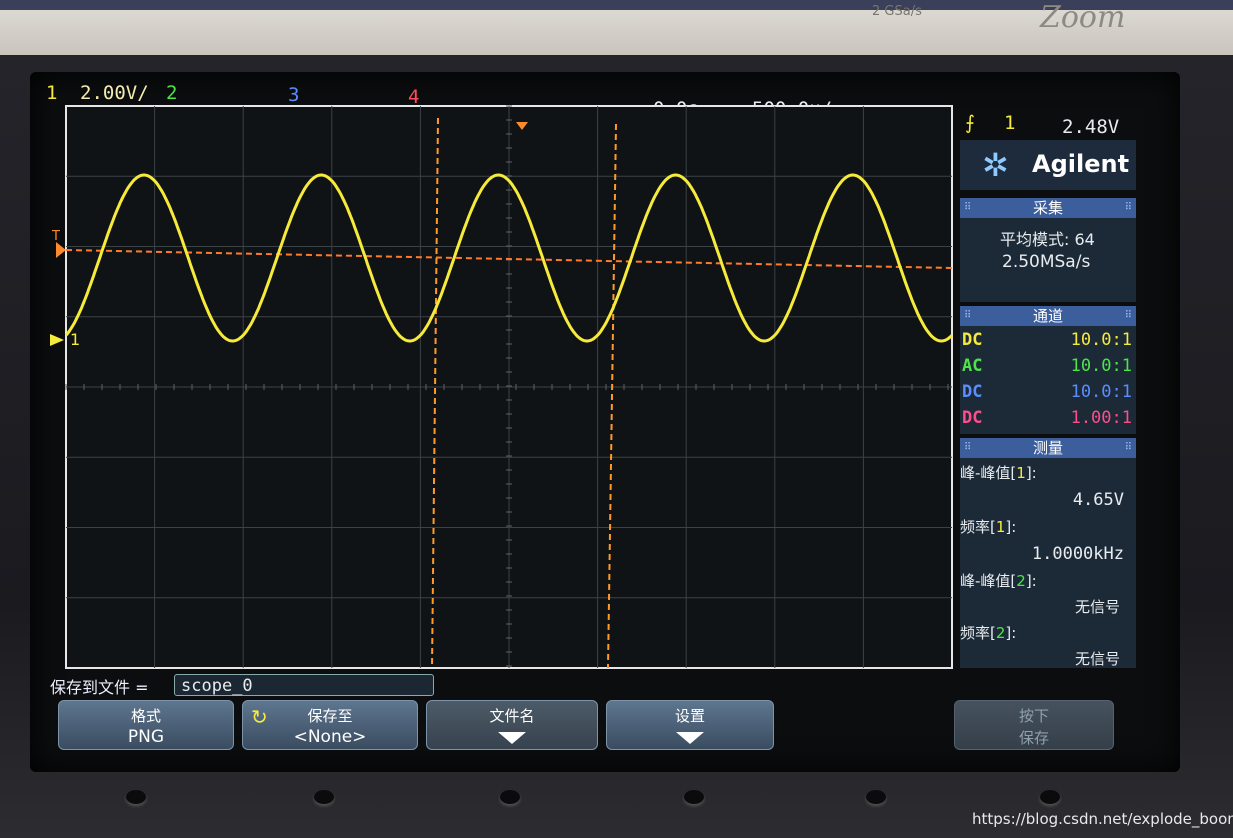 The width and height of the screenshot is (1233, 838). I want to click on measurement-item: 频率[2]: 无信号, so click(1042, 646).